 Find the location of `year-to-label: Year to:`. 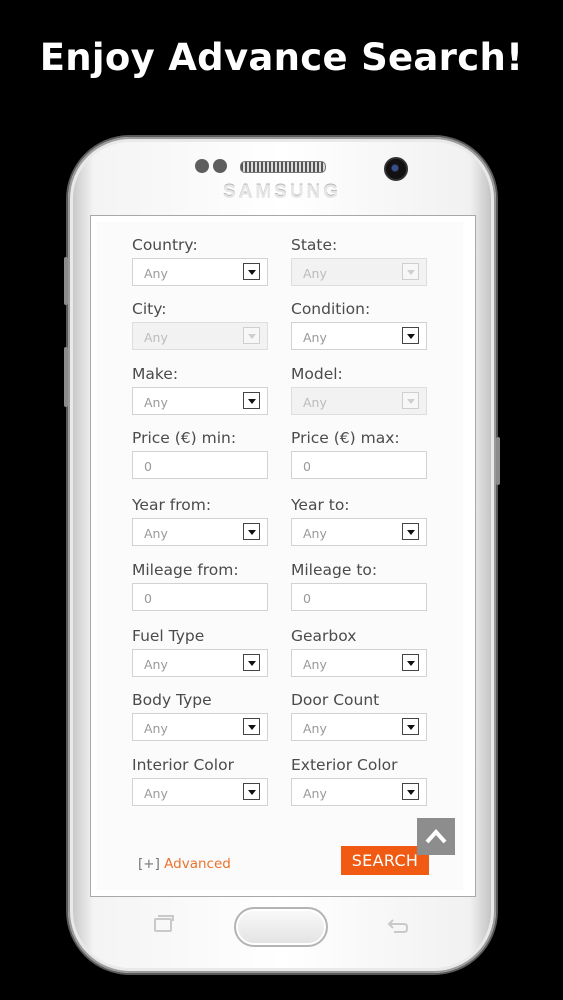

year-to-label: Year to: is located at coordinates (320, 505).